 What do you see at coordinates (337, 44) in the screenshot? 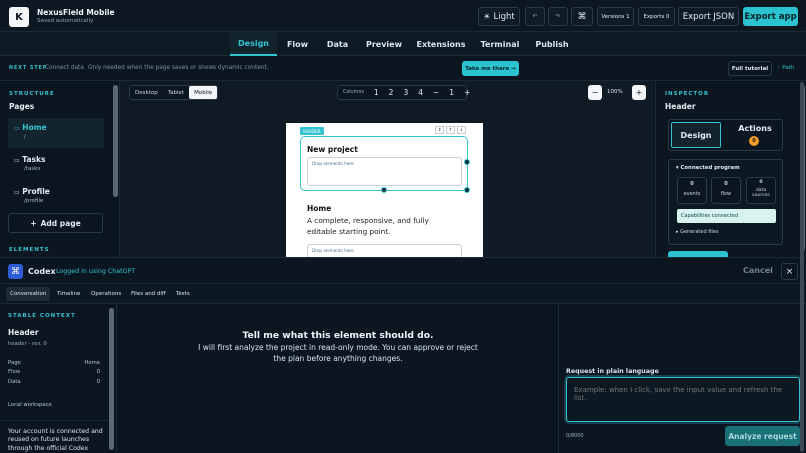
I see `tab-data: Data` at bounding box center [337, 44].